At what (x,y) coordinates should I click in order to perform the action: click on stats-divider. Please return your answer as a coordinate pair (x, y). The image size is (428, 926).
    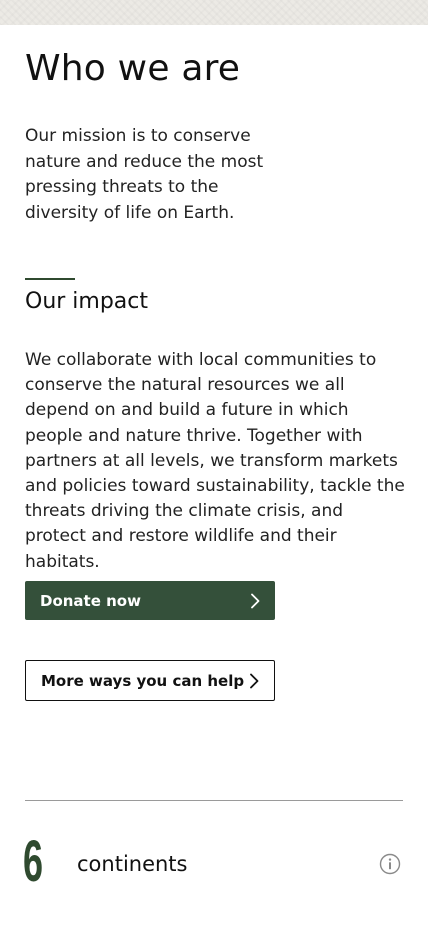
    Looking at the image, I should click on (214, 800).